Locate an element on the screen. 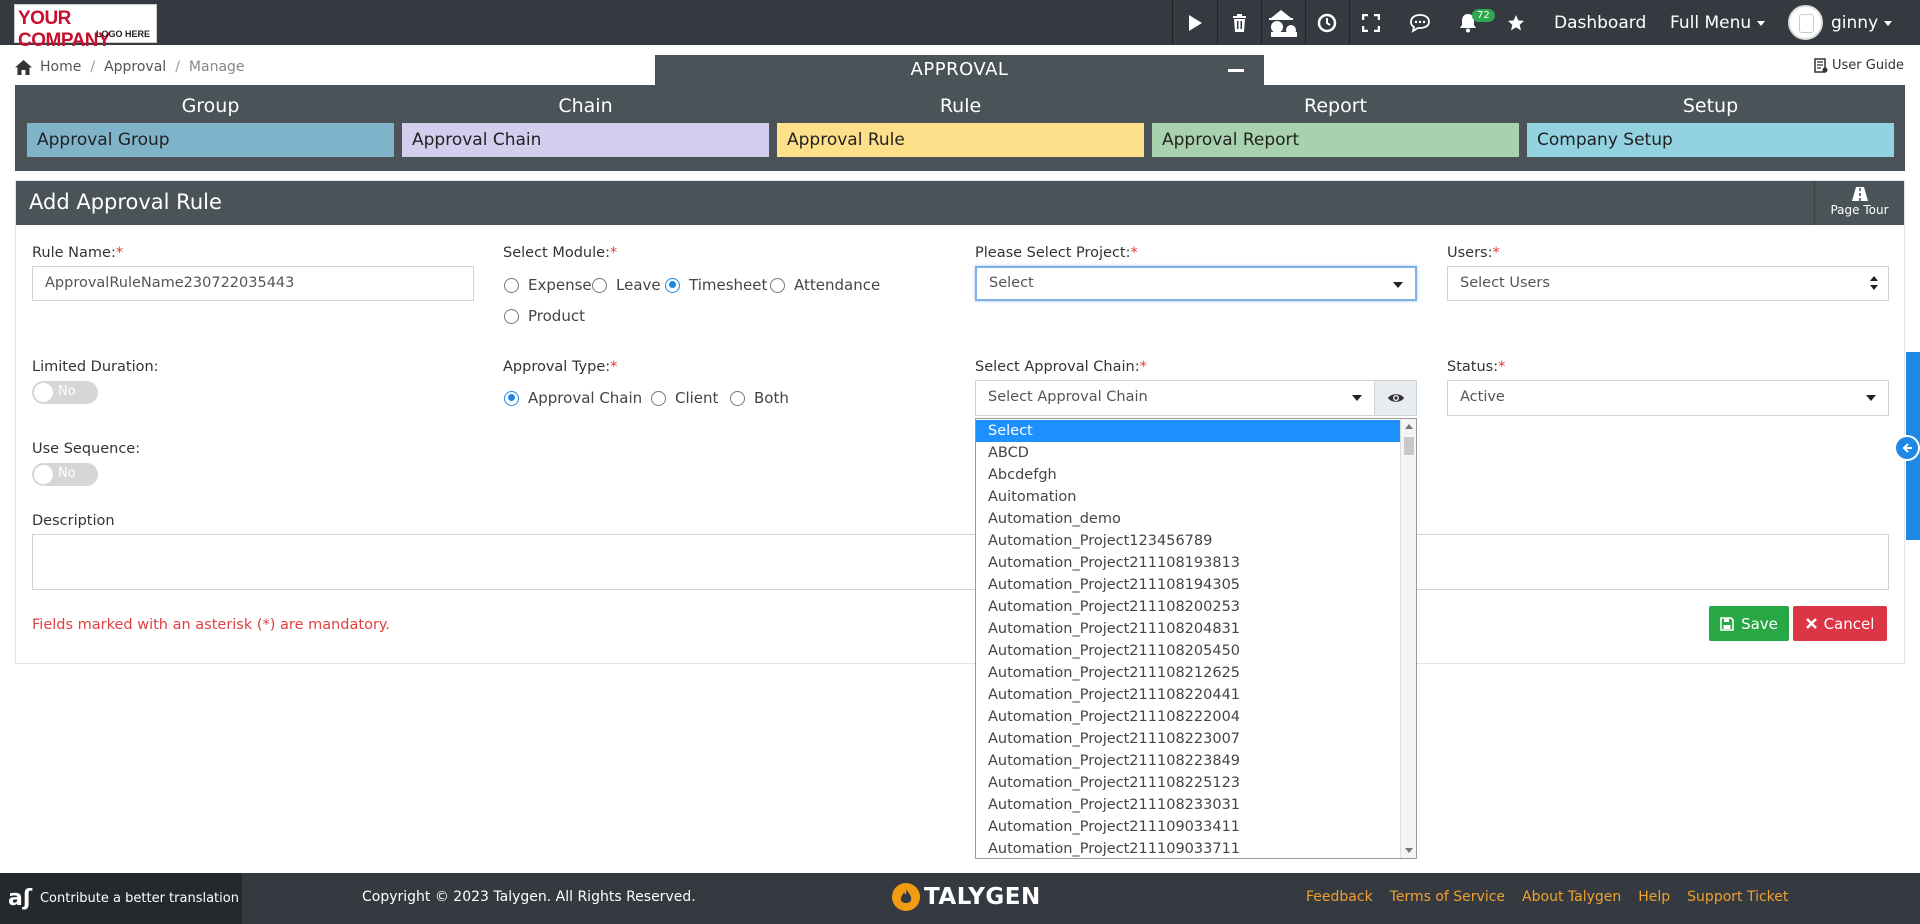  use-sequence-label: Use Sequence: is located at coordinates (86, 449).